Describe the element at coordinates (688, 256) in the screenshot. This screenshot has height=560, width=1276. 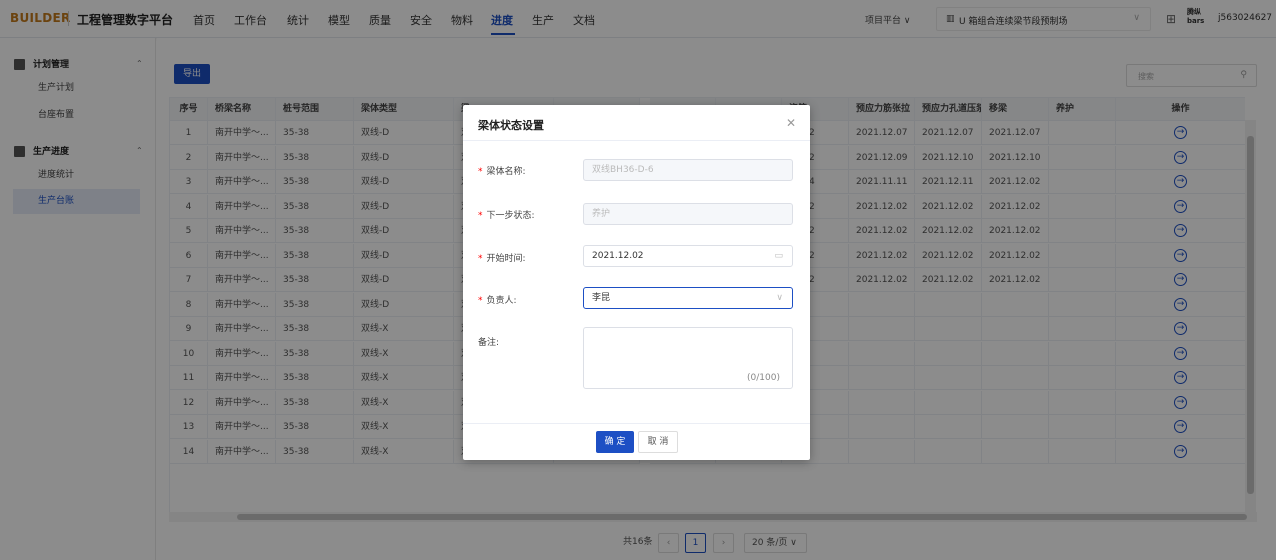
I see `start-time-picker: 2021.12.02 ▭` at that location.